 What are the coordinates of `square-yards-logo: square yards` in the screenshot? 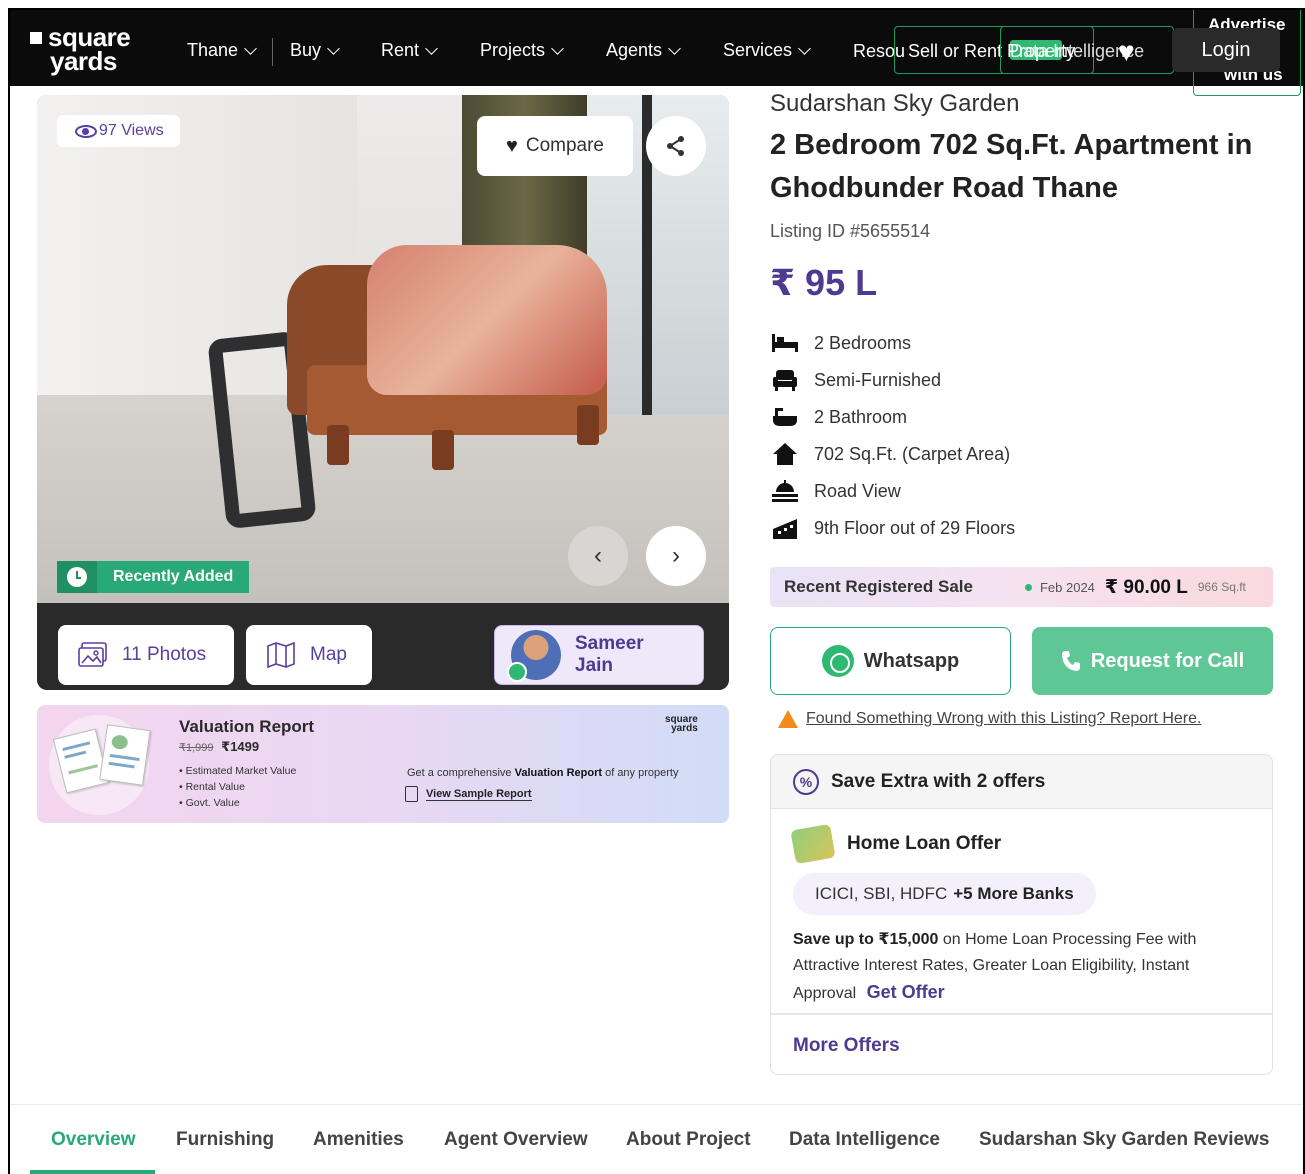 It's located at (90, 50).